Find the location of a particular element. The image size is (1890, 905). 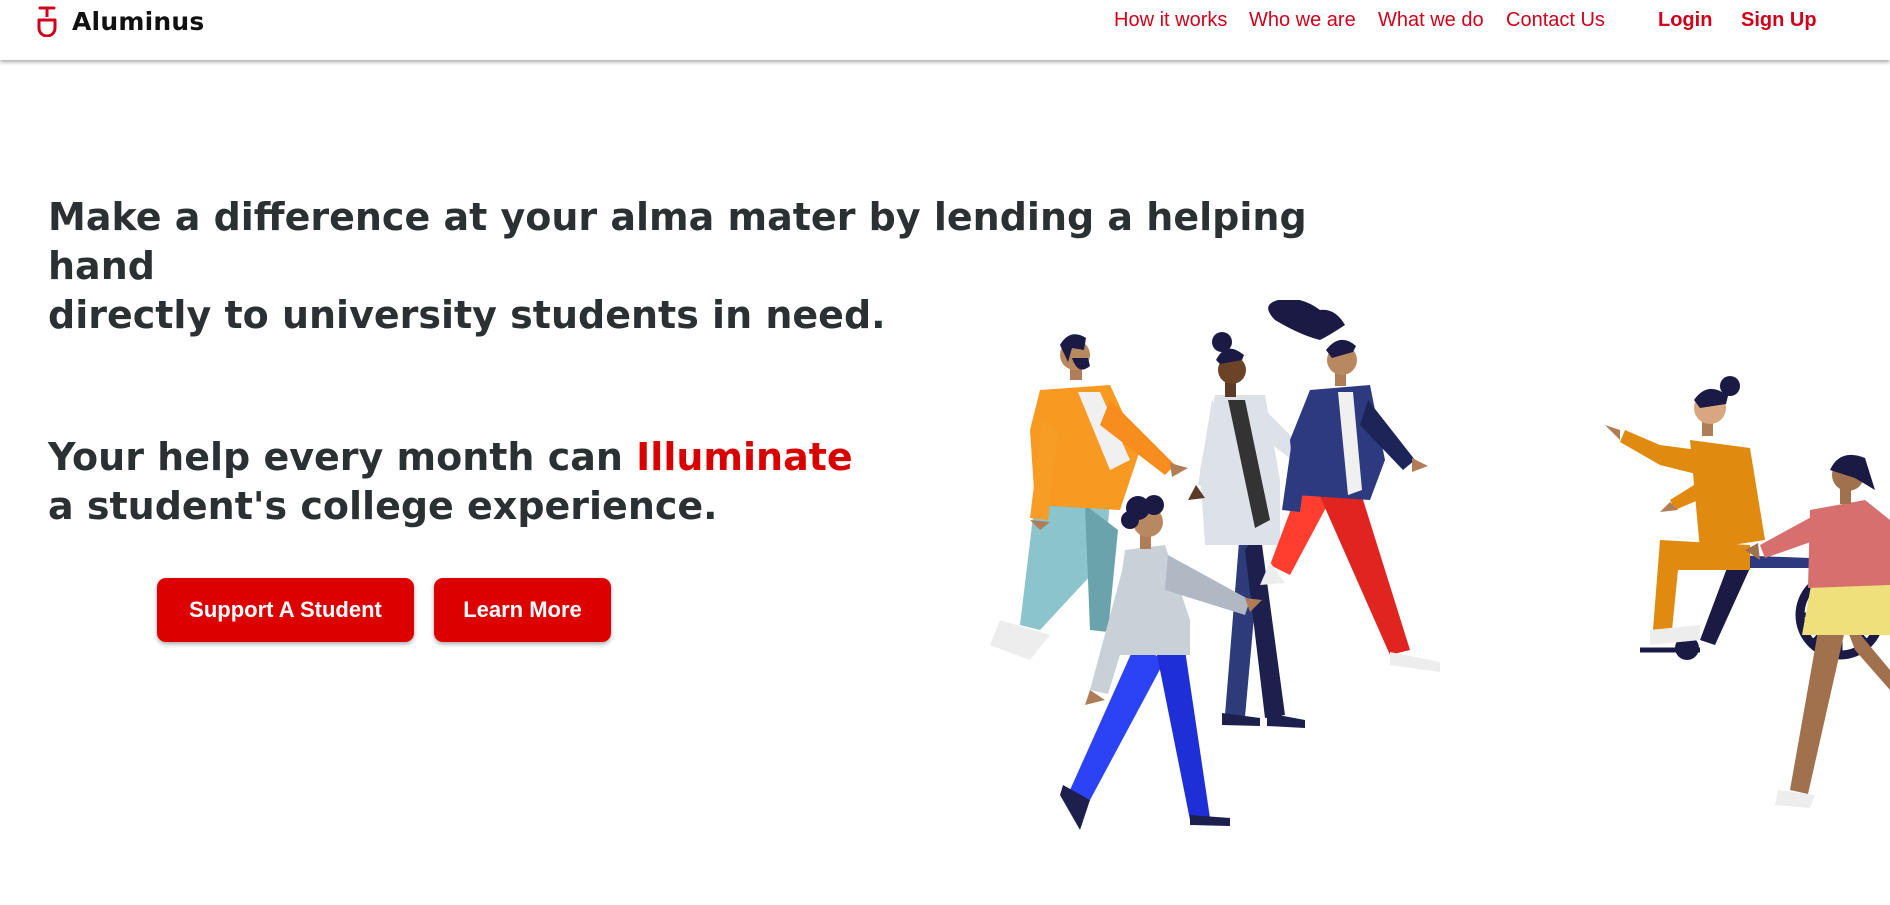

nav-link-who-we-are: Who we are is located at coordinates (1302, 20).